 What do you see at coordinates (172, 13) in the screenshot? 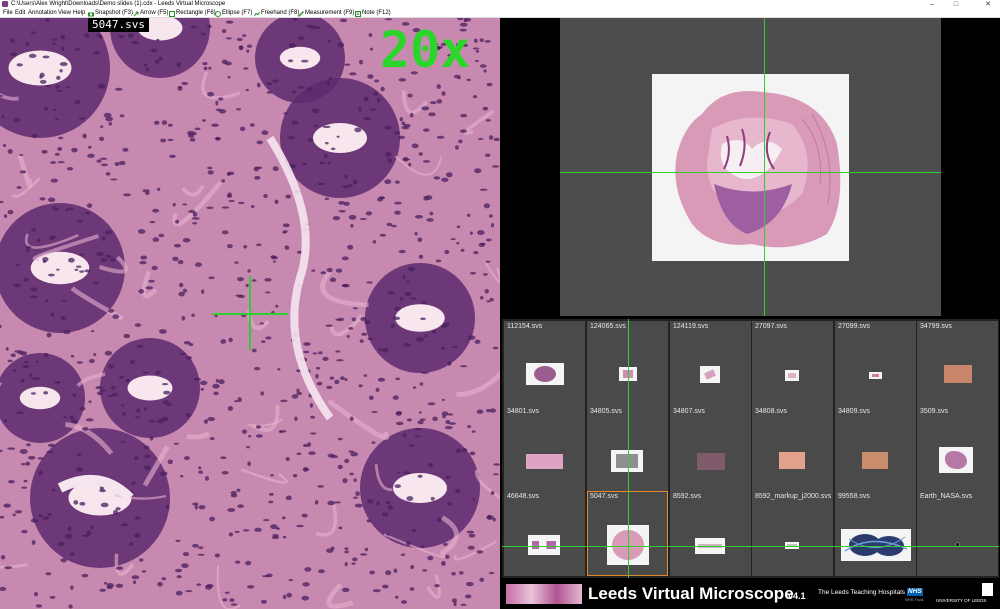
I see `rectangle-icon` at bounding box center [172, 13].